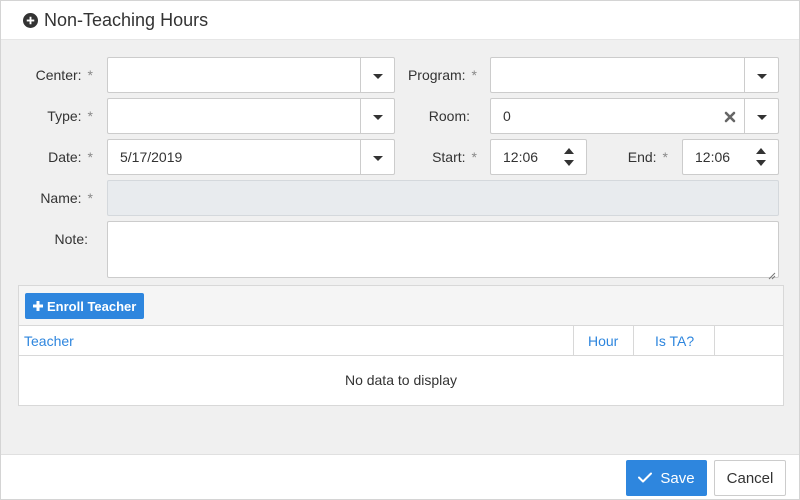 This screenshot has width=800, height=500. Describe the element at coordinates (645, 478) in the screenshot. I see `check-icon` at that location.